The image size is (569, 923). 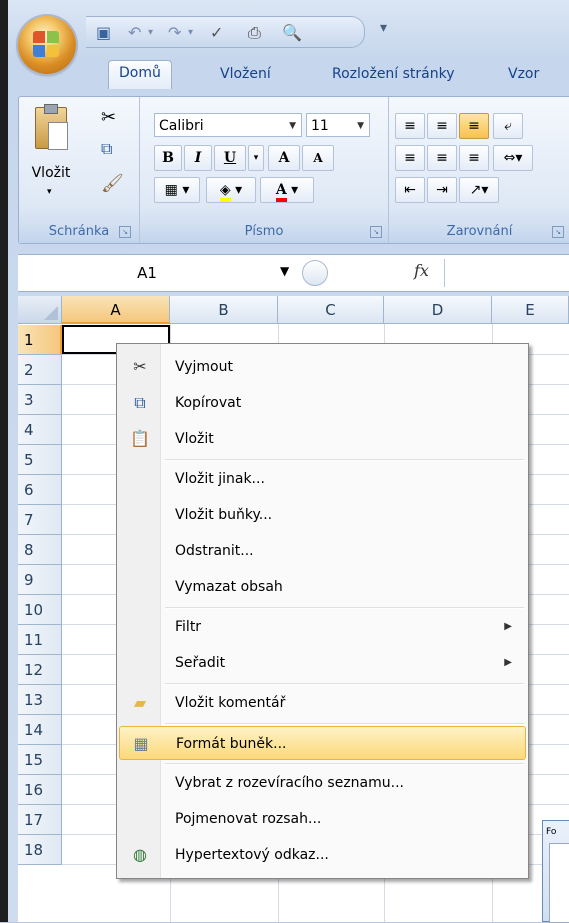 What do you see at coordinates (40, 490) in the screenshot?
I see `row-header-6: 6` at bounding box center [40, 490].